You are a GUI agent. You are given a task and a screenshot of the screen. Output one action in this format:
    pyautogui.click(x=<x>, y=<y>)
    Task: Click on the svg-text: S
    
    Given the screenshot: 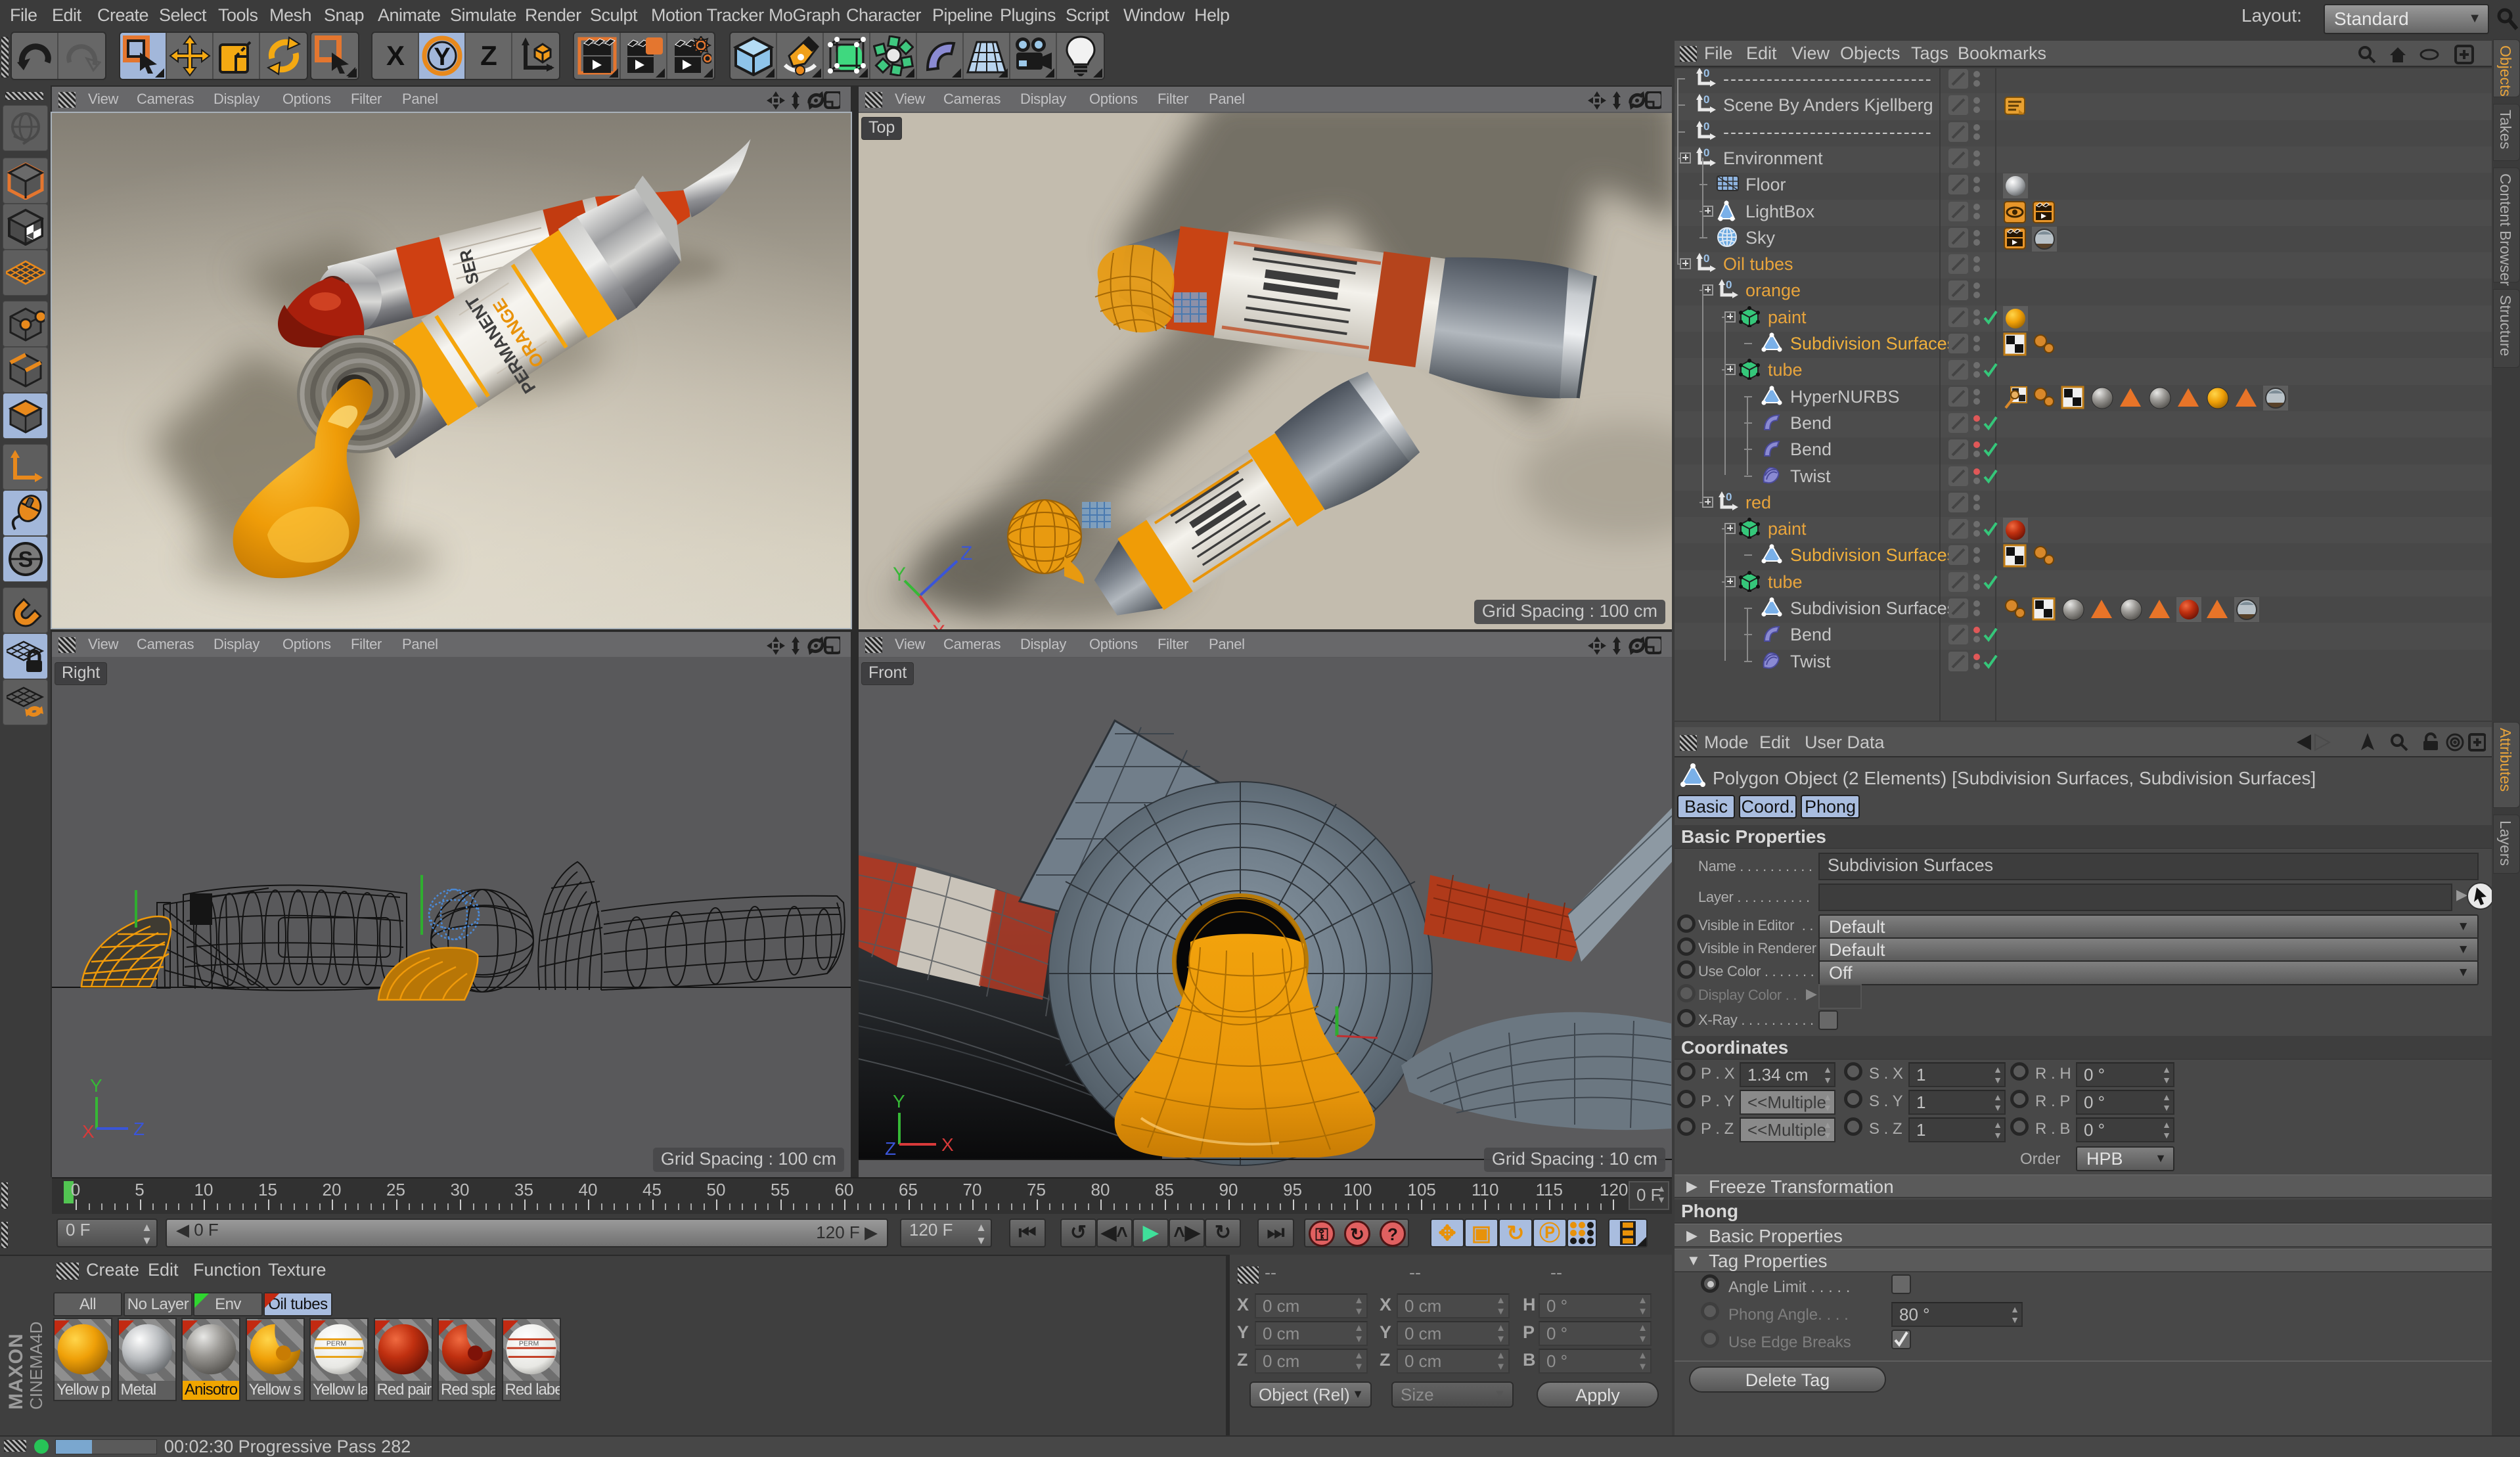 What is the action you would take?
    pyautogui.click(x=25, y=559)
    